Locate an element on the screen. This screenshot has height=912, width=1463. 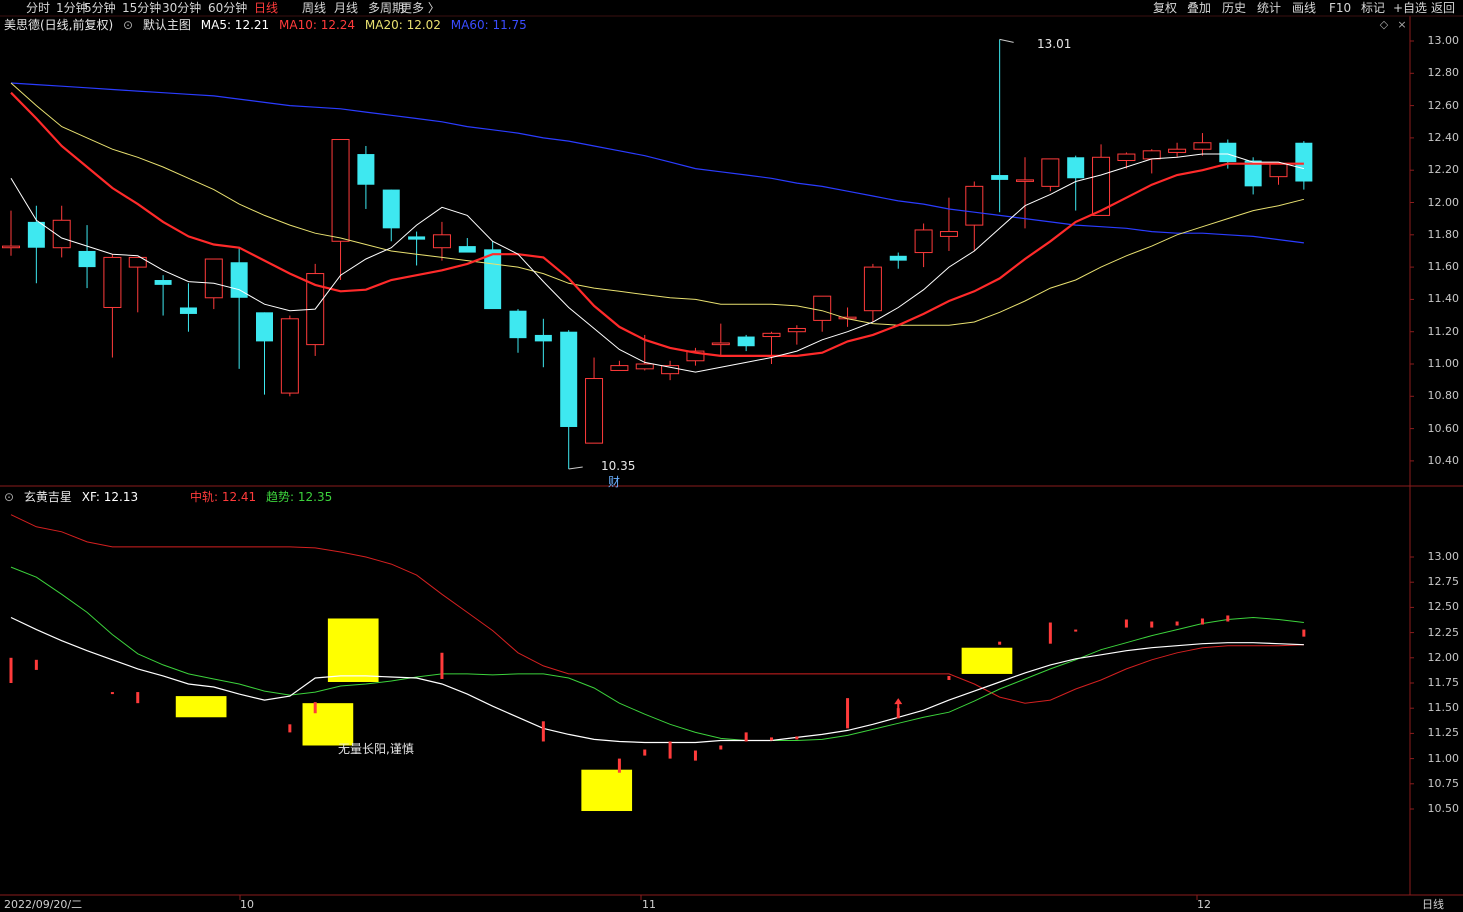
xf-line is located at coordinates (657, 680).